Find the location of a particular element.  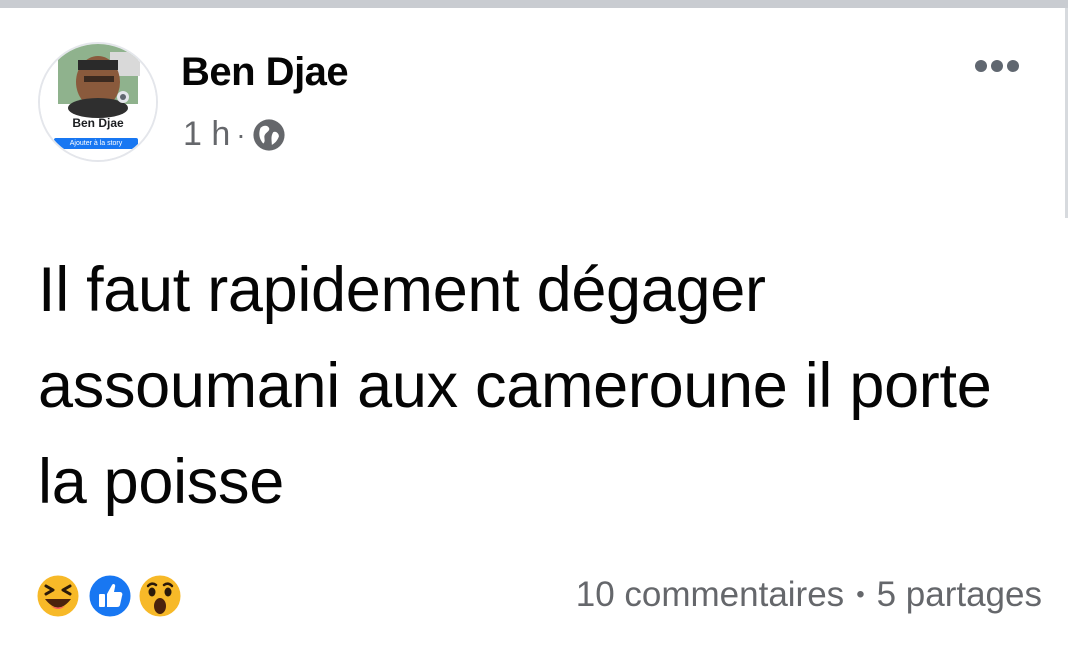

comments-count: 10 commentaires is located at coordinates (710, 595).